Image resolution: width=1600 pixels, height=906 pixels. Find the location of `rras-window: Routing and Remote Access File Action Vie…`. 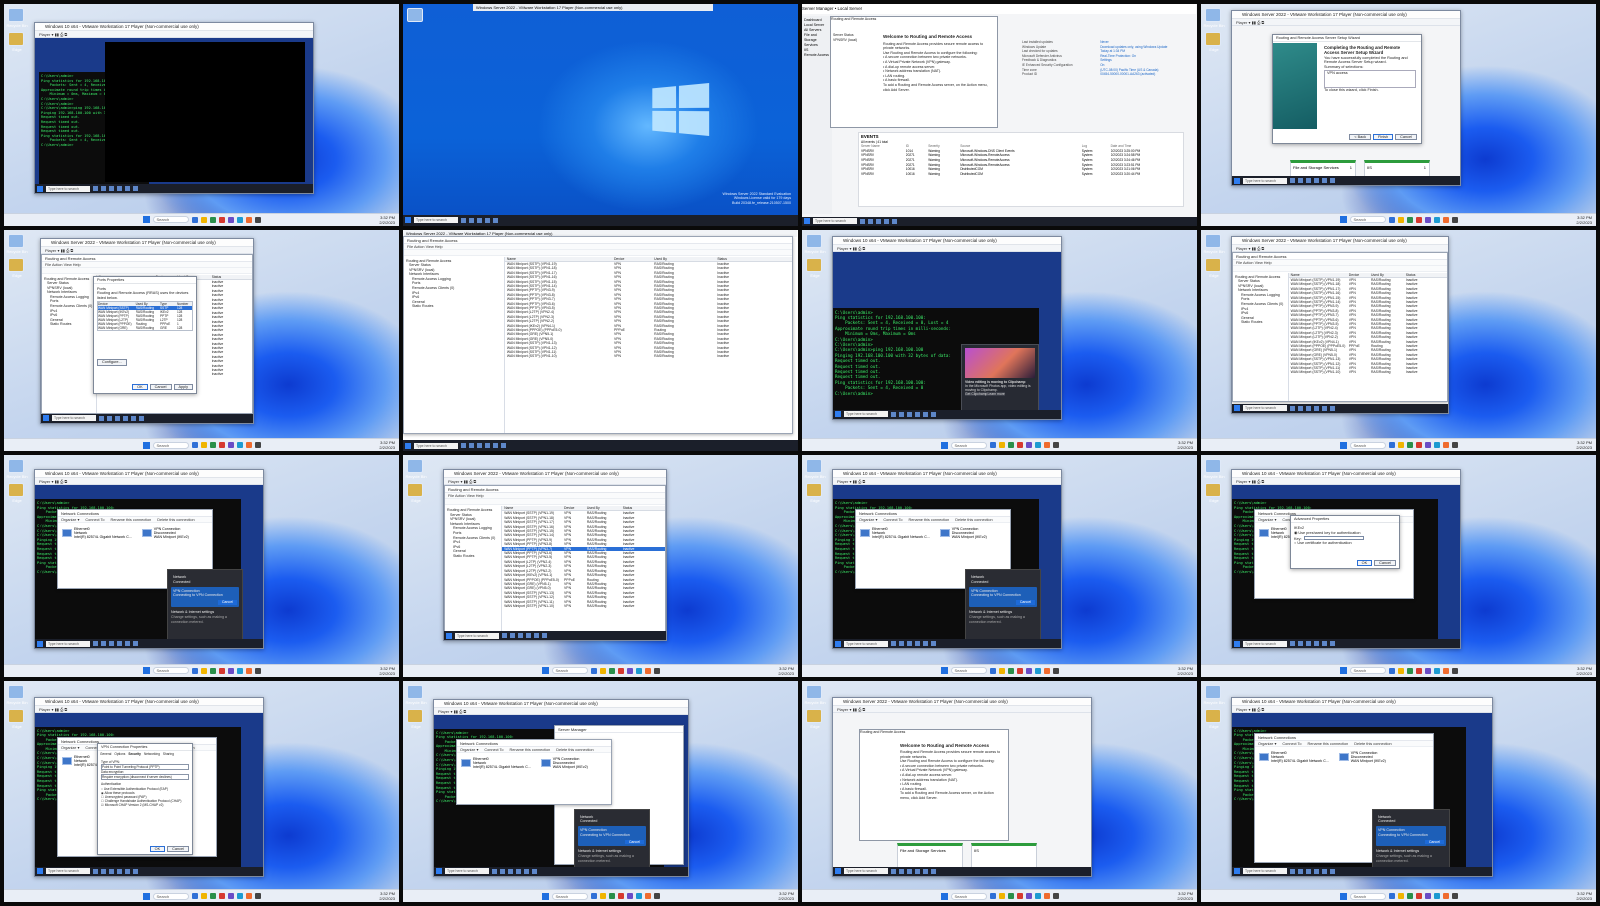

rras-window: Routing and Remote Access File Action Vie… is located at coordinates (555, 560).